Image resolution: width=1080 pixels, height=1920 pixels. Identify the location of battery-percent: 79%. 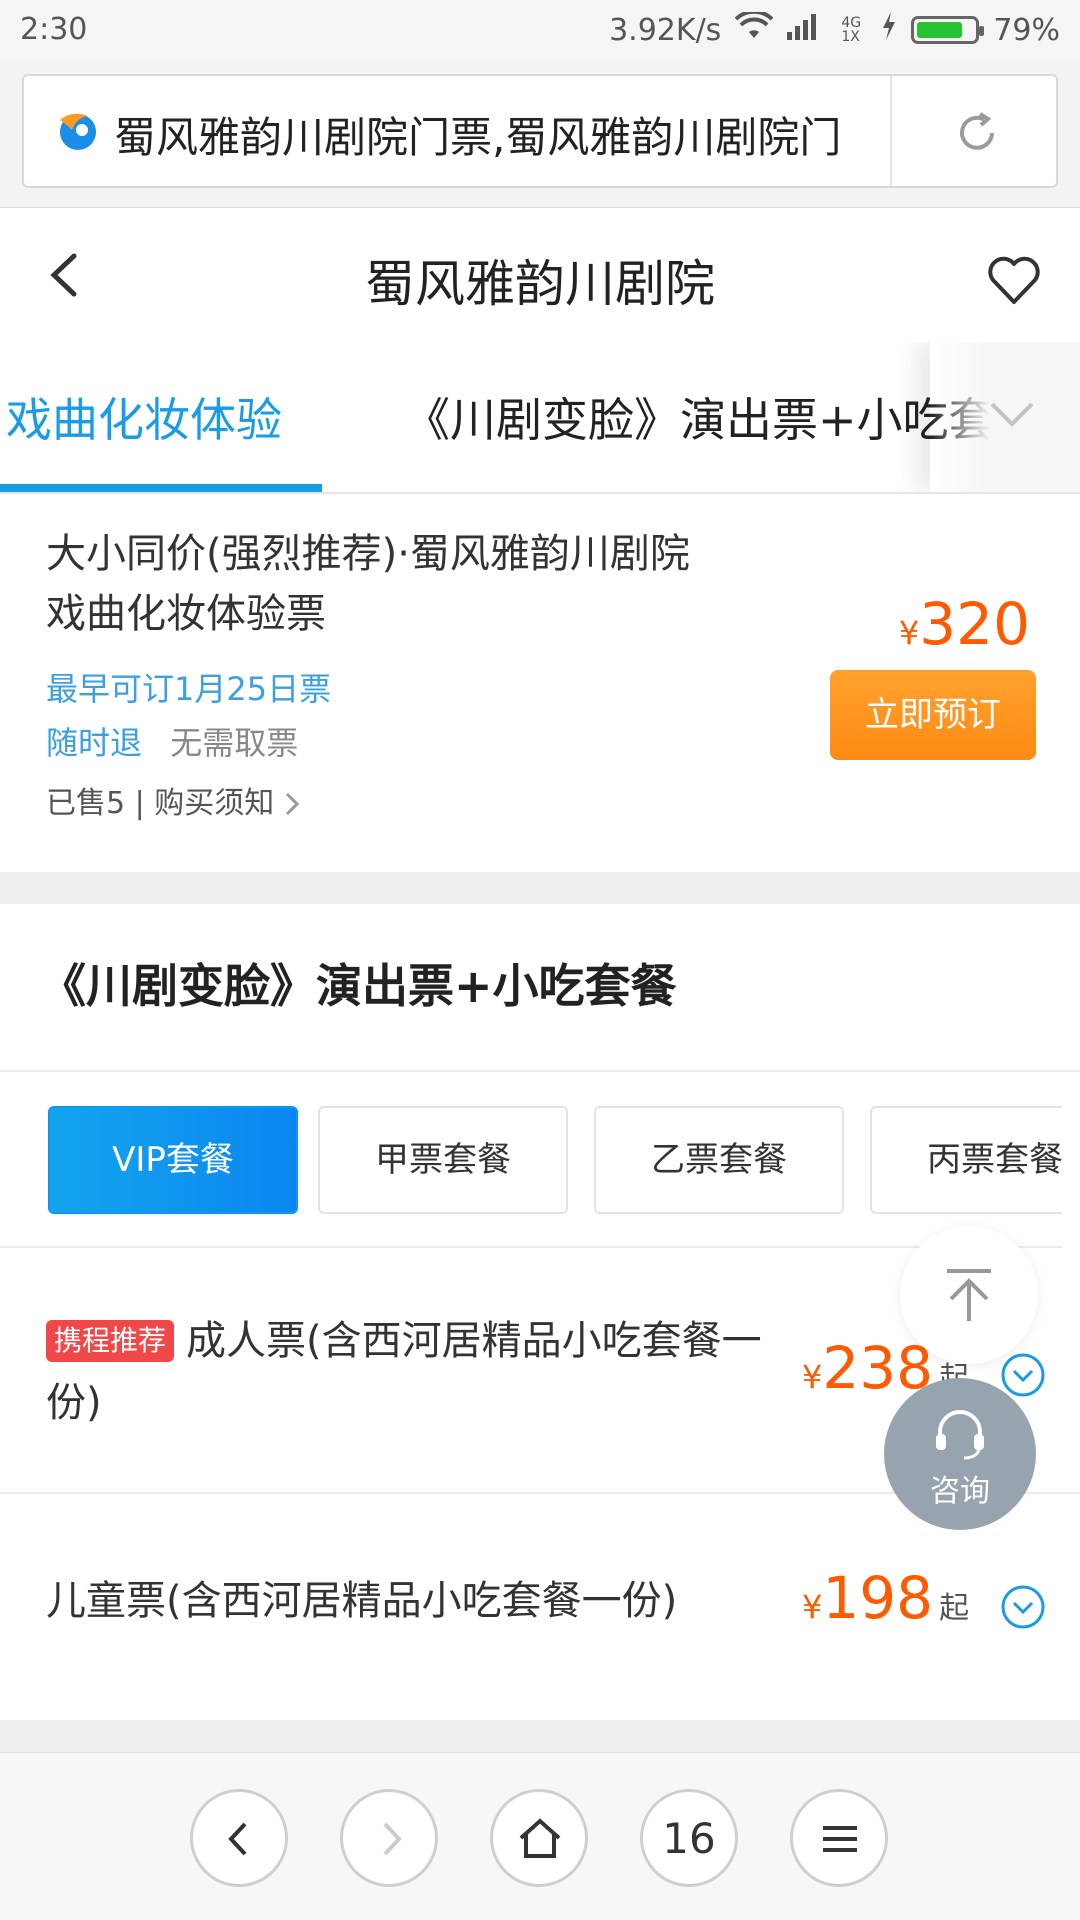
(1026, 30).